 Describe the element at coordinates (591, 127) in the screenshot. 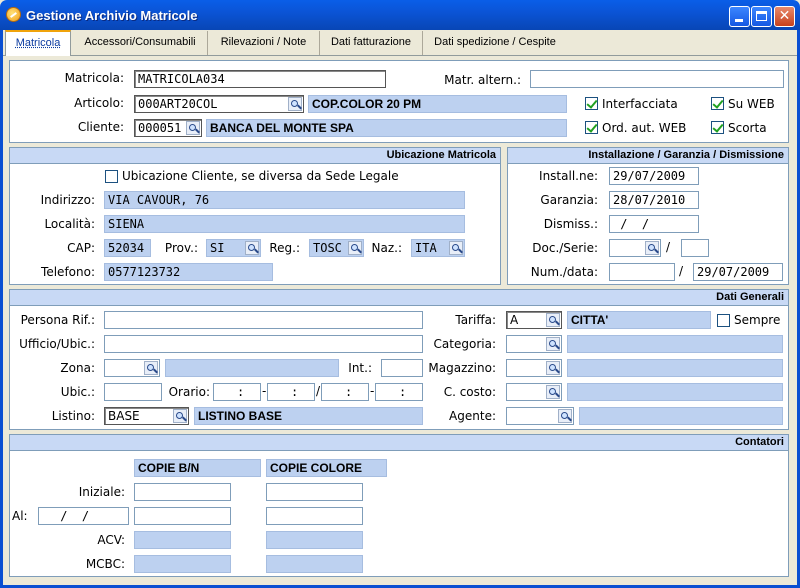

I see `ord-aut-web-checkbox` at that location.